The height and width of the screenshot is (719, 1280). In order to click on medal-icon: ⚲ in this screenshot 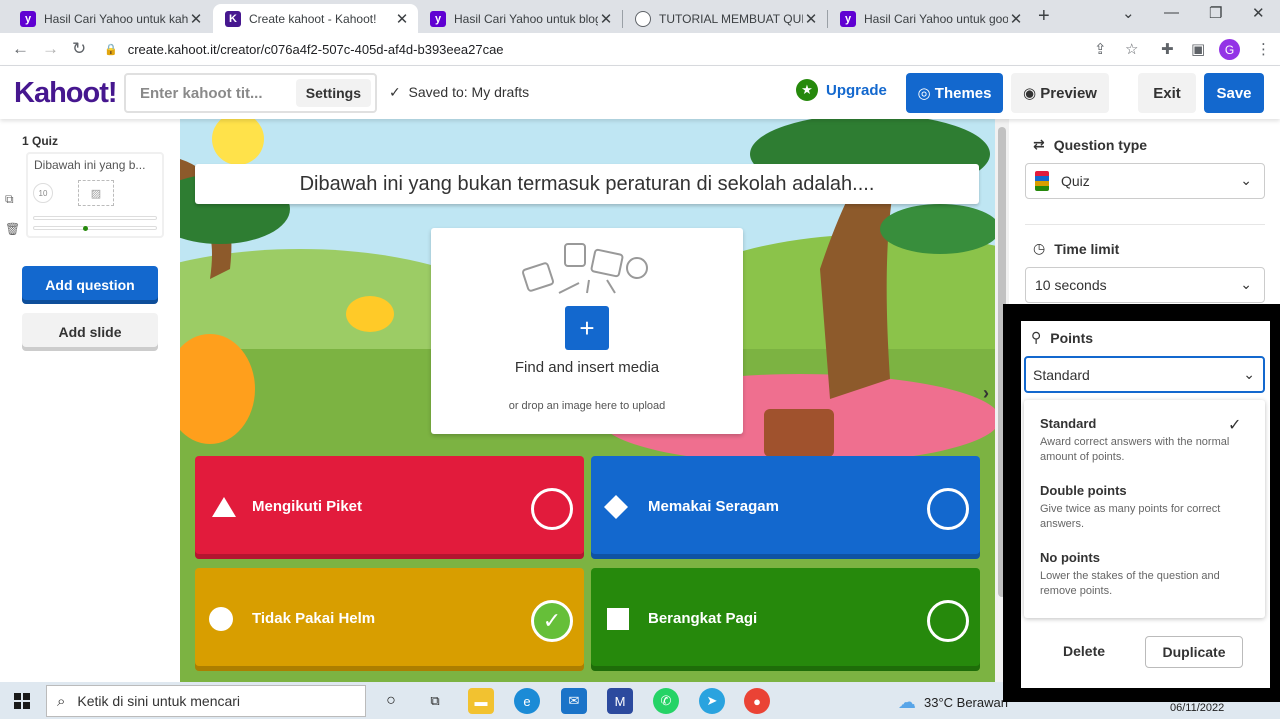, I will do `click(1036, 337)`.